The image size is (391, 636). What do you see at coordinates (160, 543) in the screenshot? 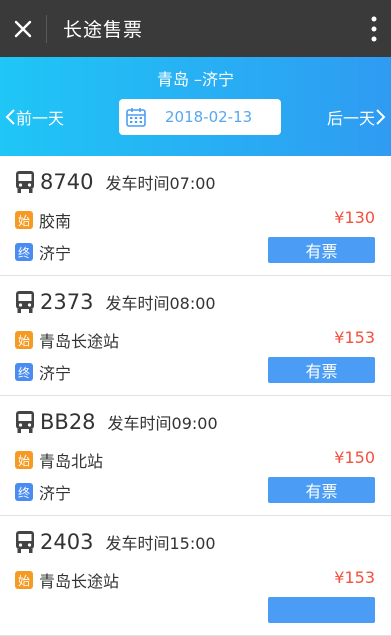
I see `departure-time: 发车时间15:00` at bounding box center [160, 543].